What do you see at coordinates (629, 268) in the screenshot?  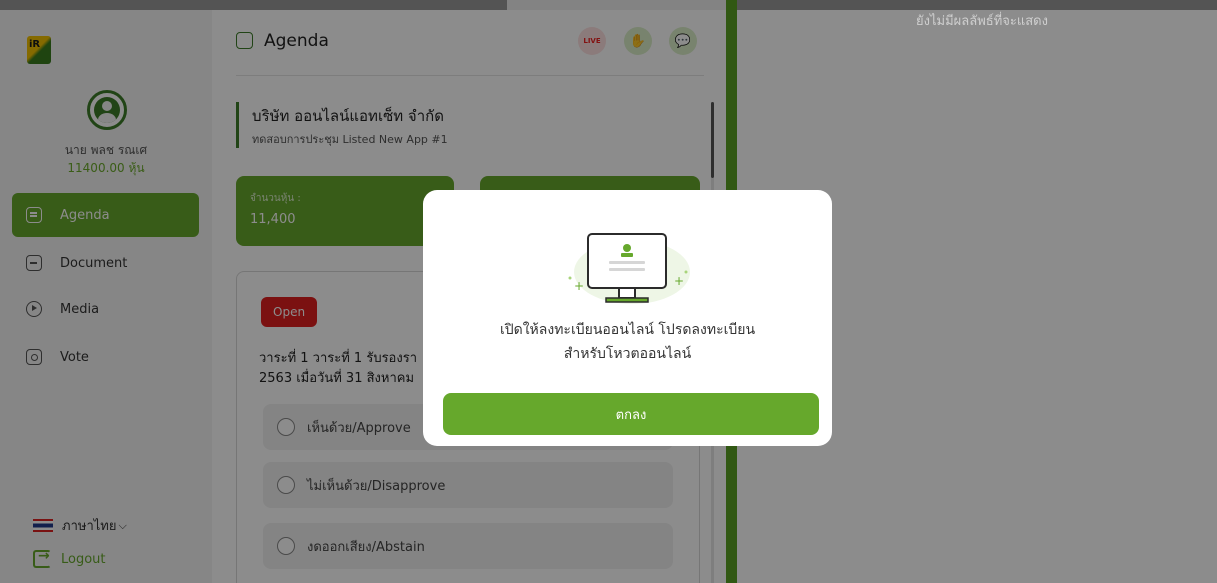 I see `computer-user-icon: + +` at bounding box center [629, 268].